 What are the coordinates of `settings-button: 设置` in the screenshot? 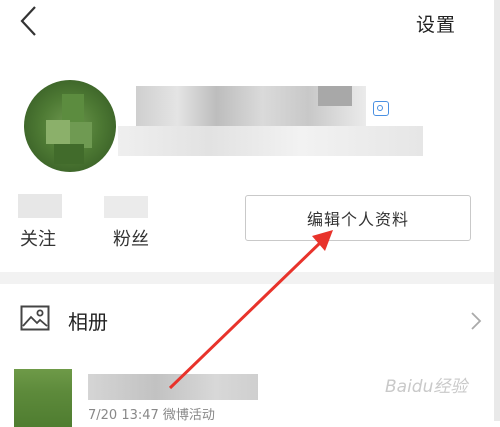 It's located at (436, 23).